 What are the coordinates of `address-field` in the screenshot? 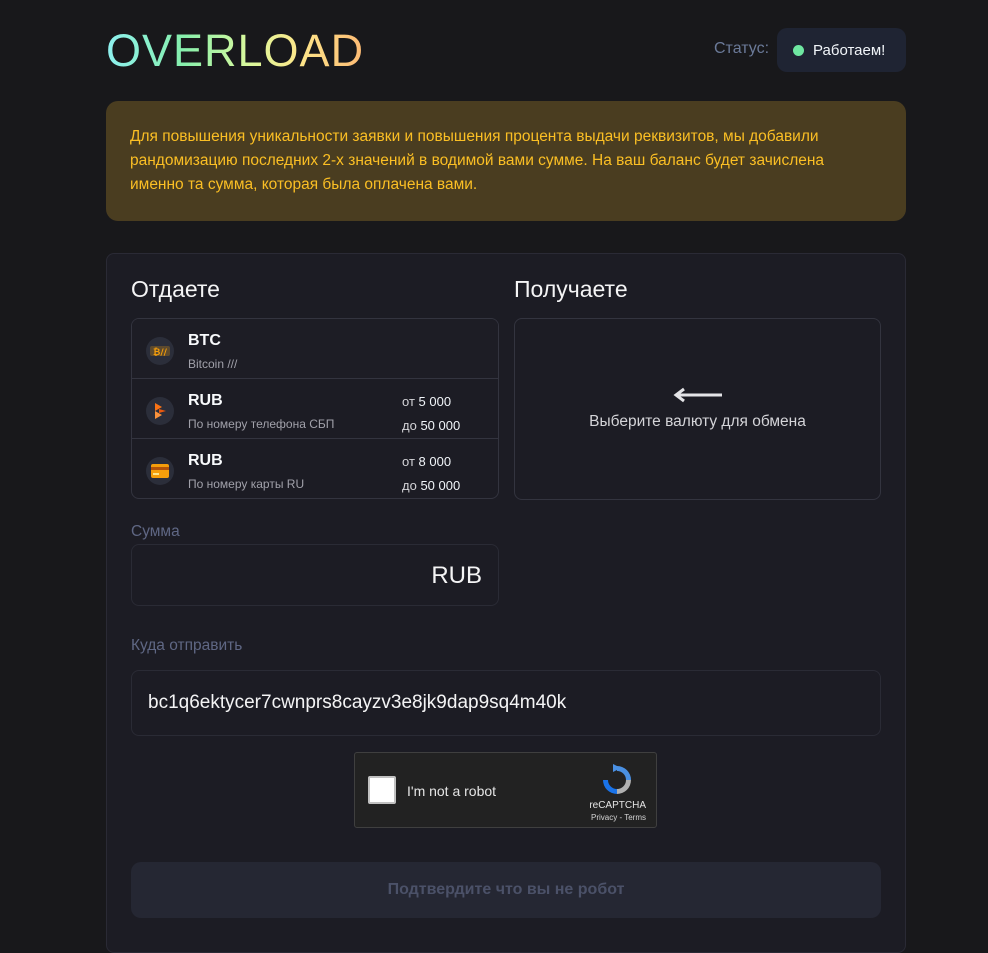 It's located at (506, 703).